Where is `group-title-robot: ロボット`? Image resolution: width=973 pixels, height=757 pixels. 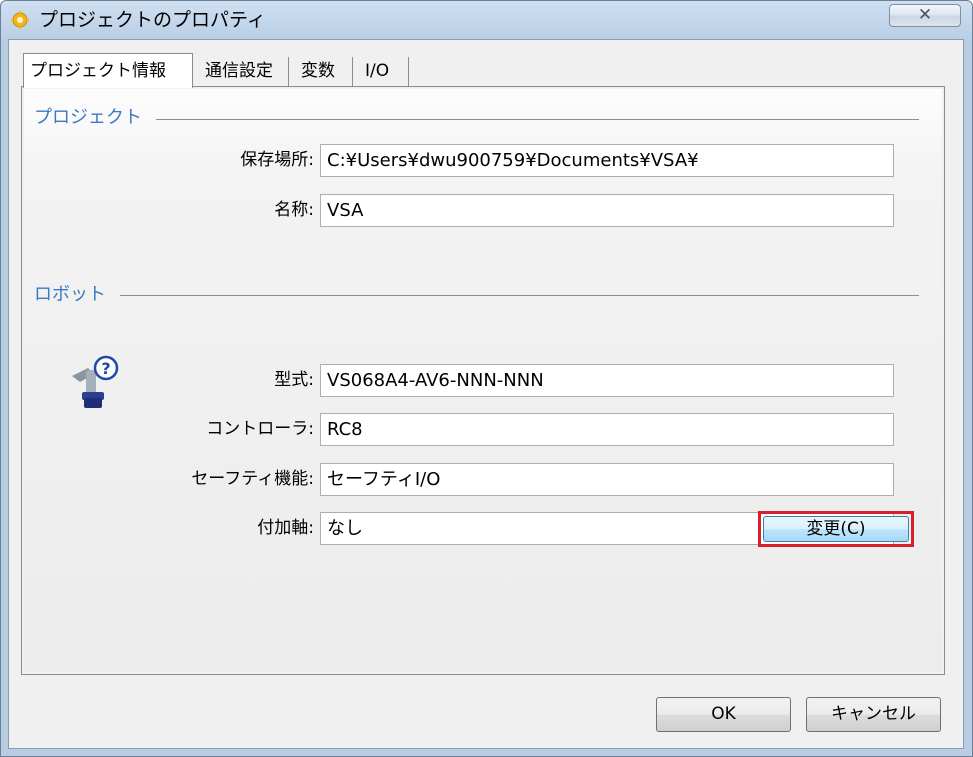 group-title-robot: ロボット is located at coordinates (70, 294).